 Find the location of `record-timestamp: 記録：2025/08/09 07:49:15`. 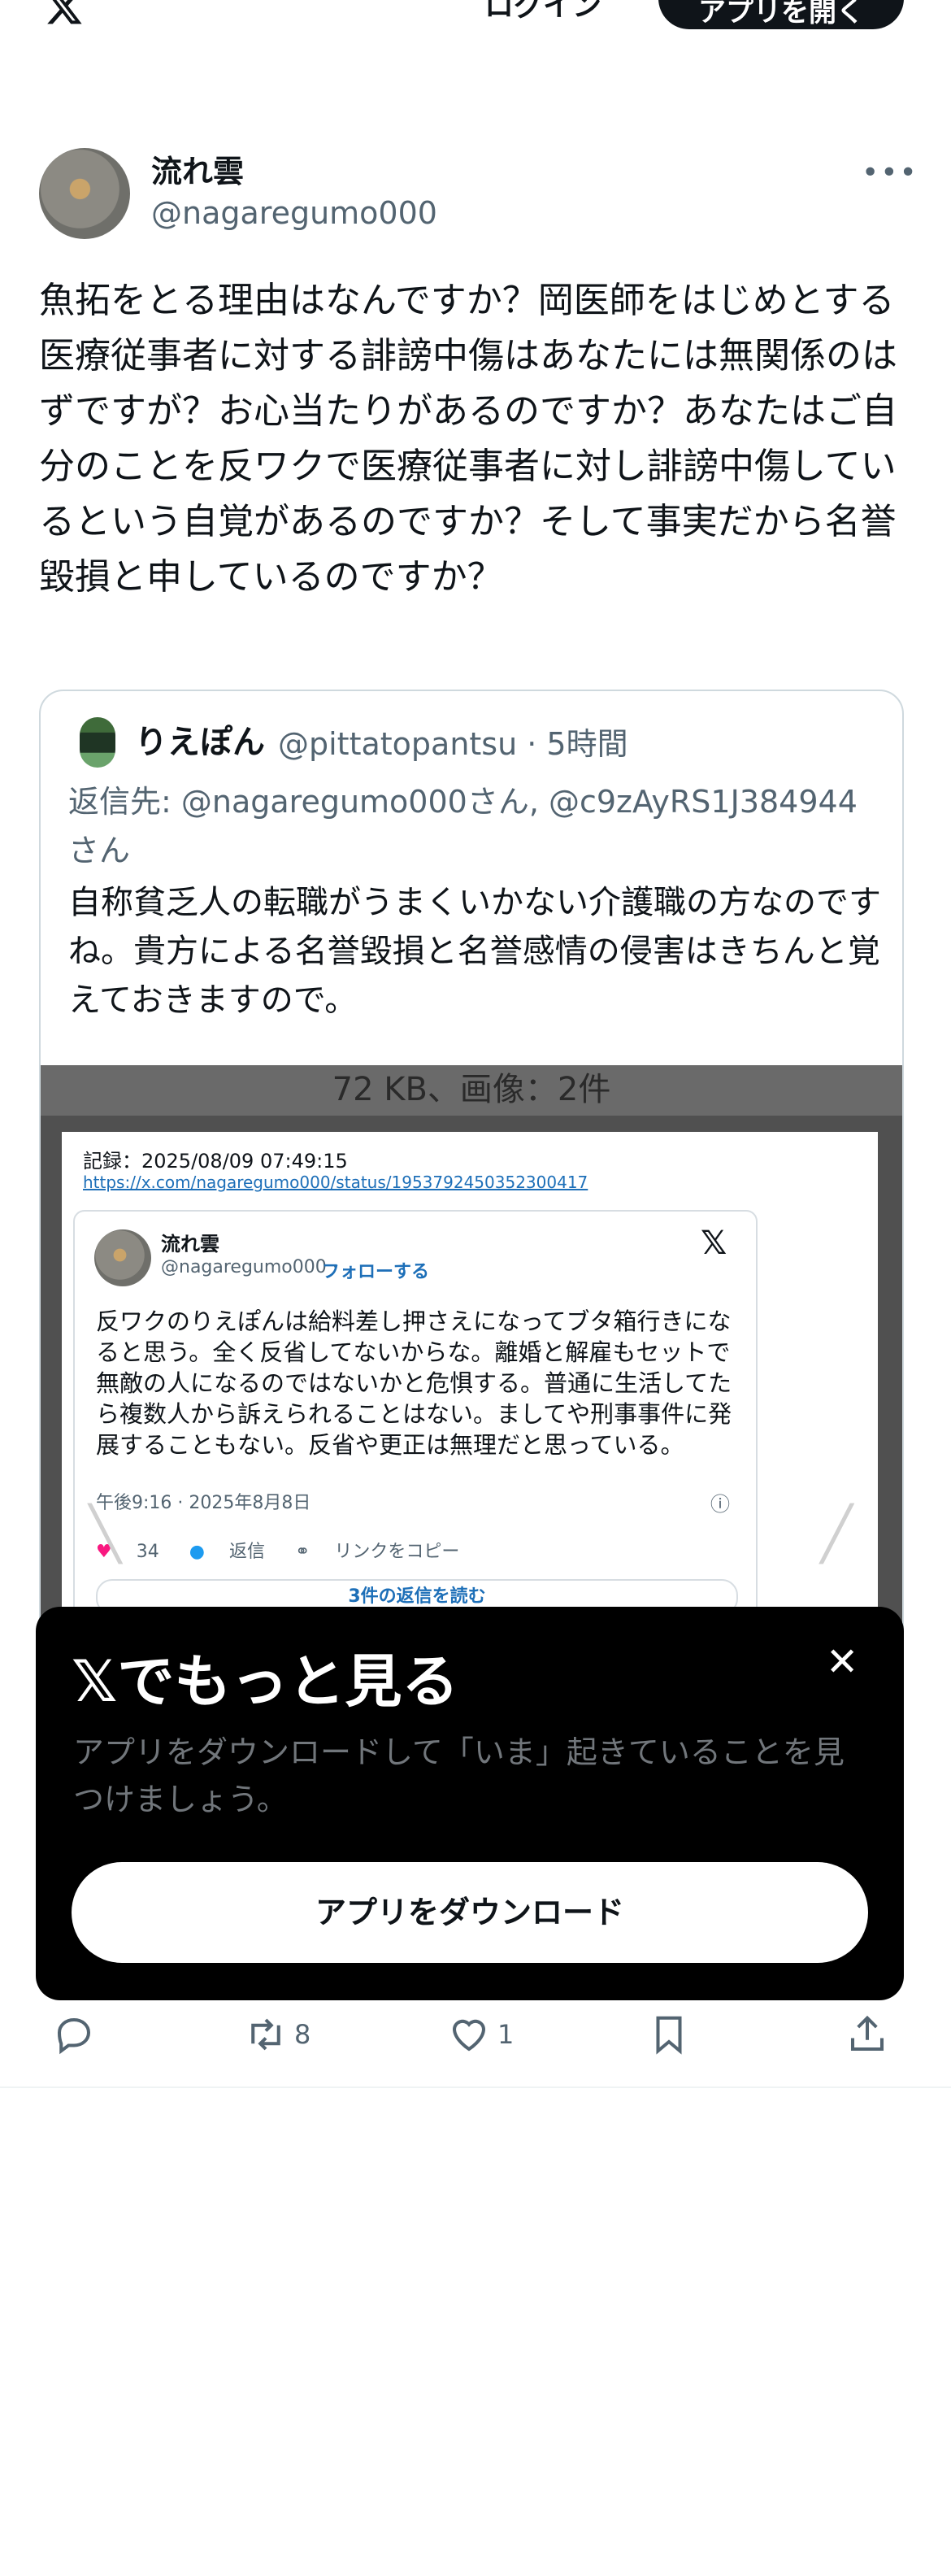

record-timestamp: 記録：2025/08/09 07:49:15 is located at coordinates (215, 1162).